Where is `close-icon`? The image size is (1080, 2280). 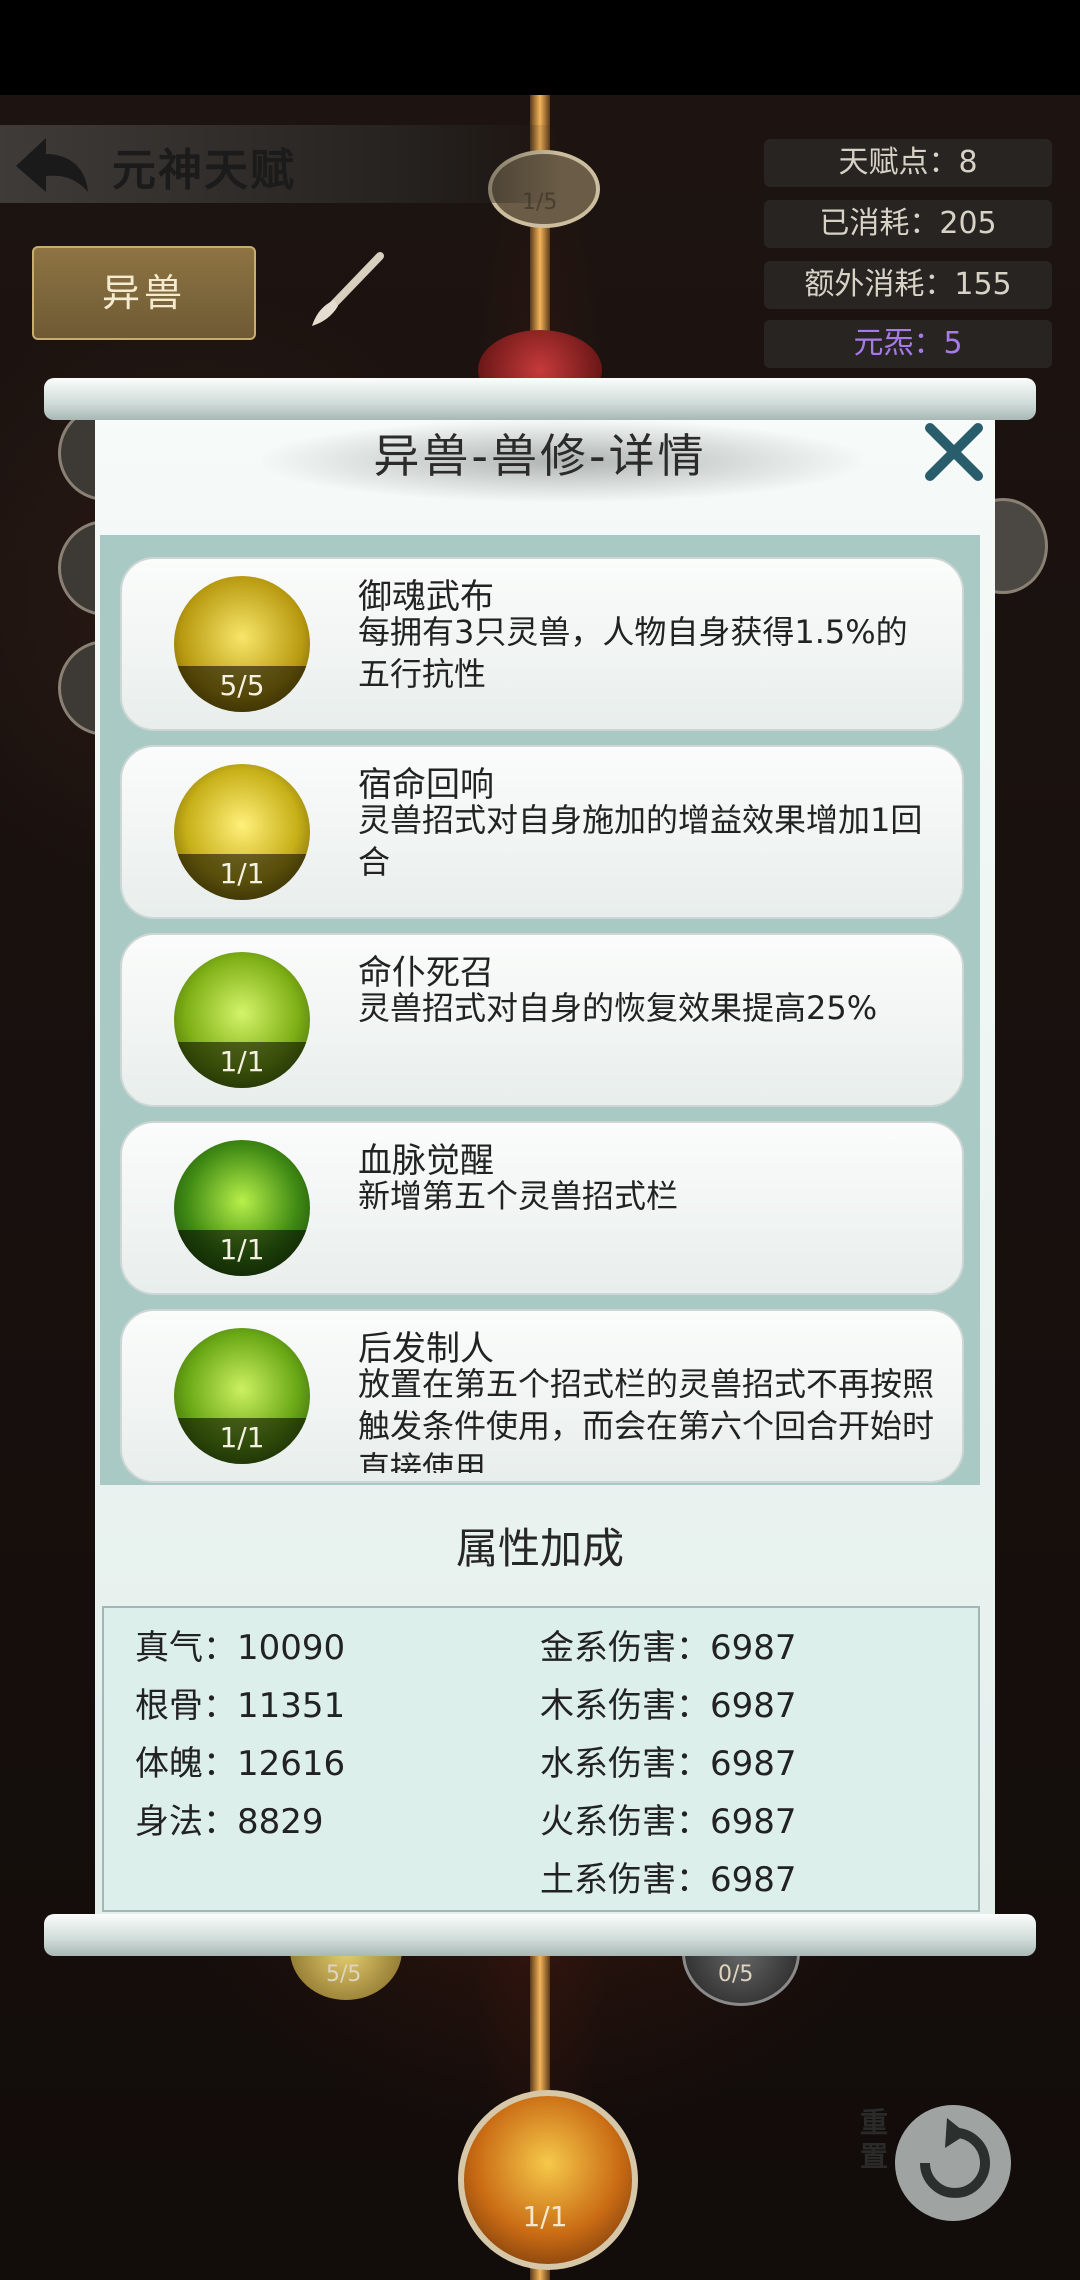
close-icon is located at coordinates (954, 452).